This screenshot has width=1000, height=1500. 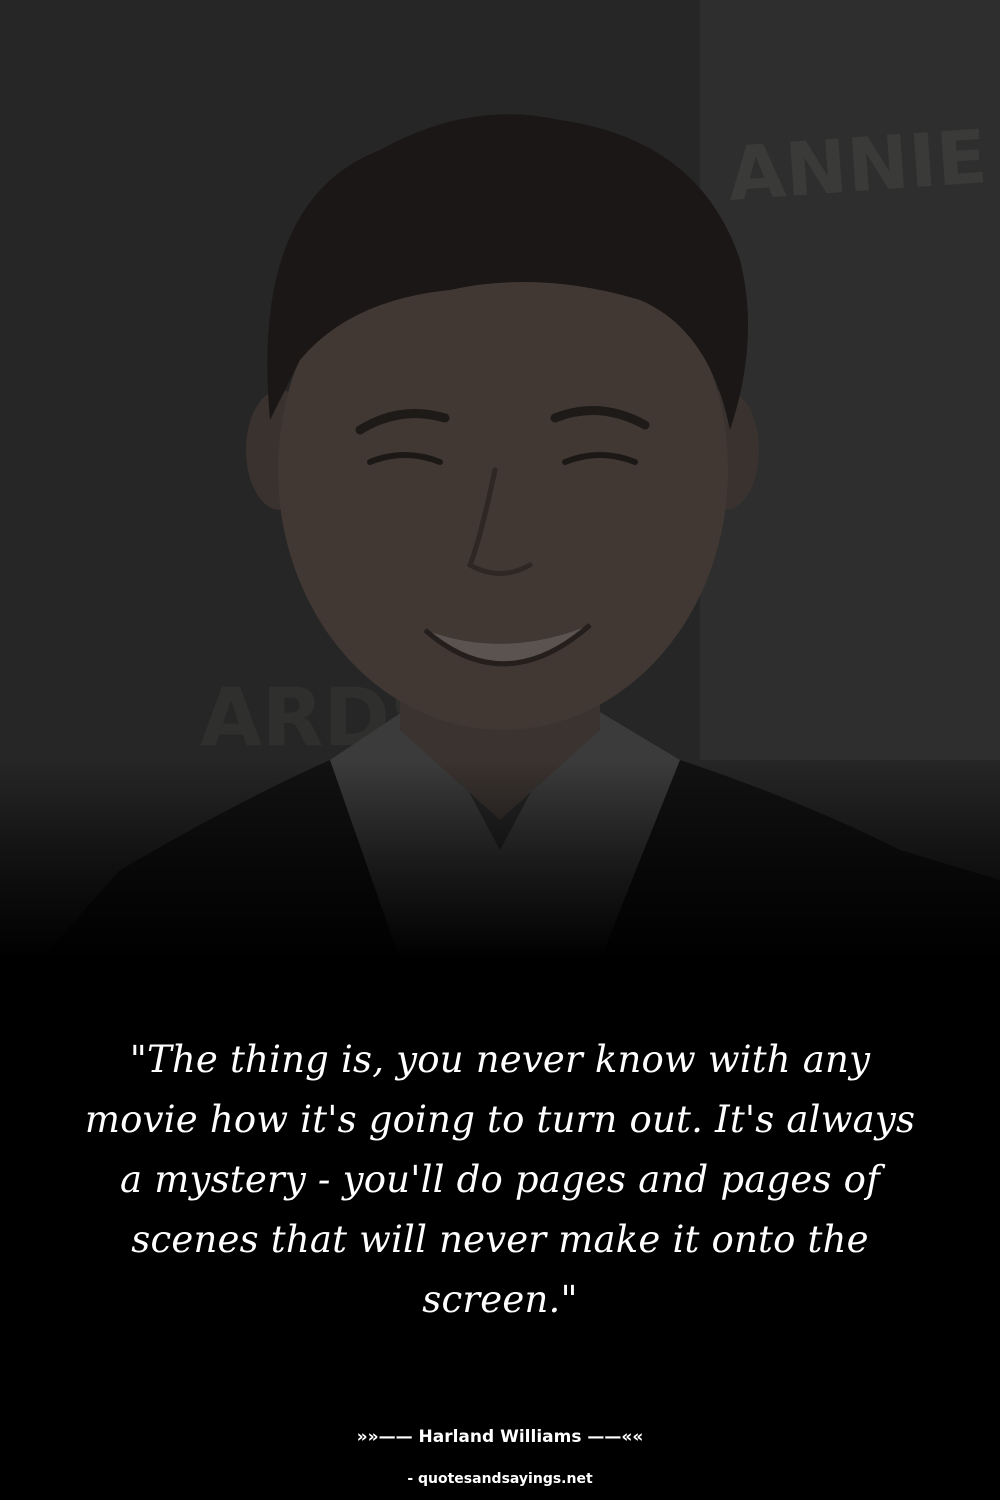 I want to click on photo-fade-overlay, so click(x=500, y=860).